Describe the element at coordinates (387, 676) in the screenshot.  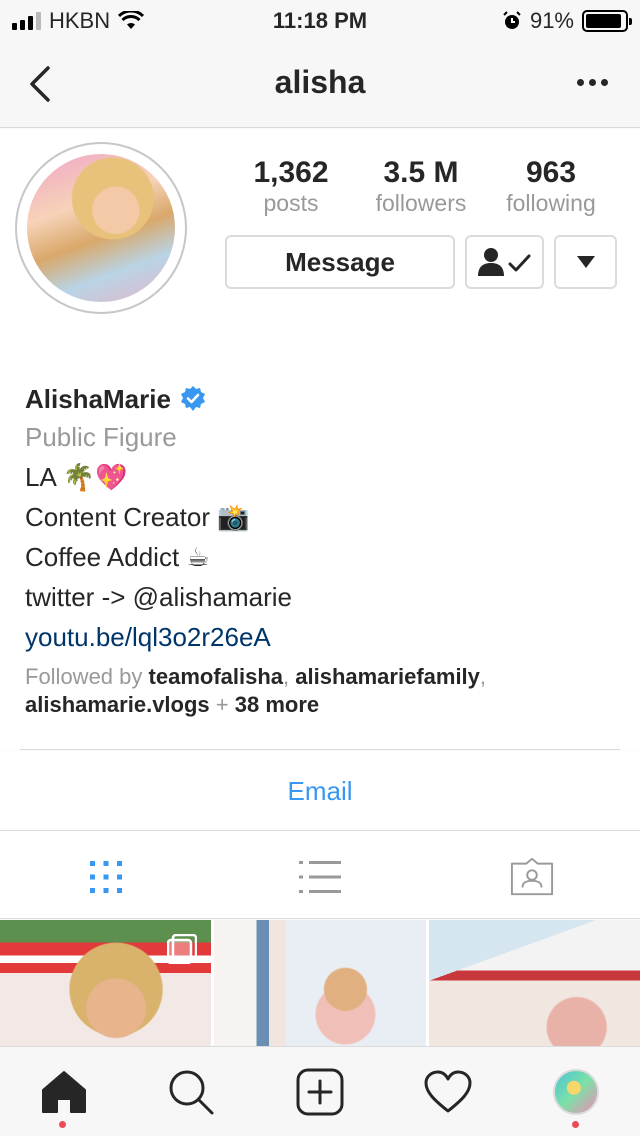
I see `followed-by-user: alishamariefamily` at that location.